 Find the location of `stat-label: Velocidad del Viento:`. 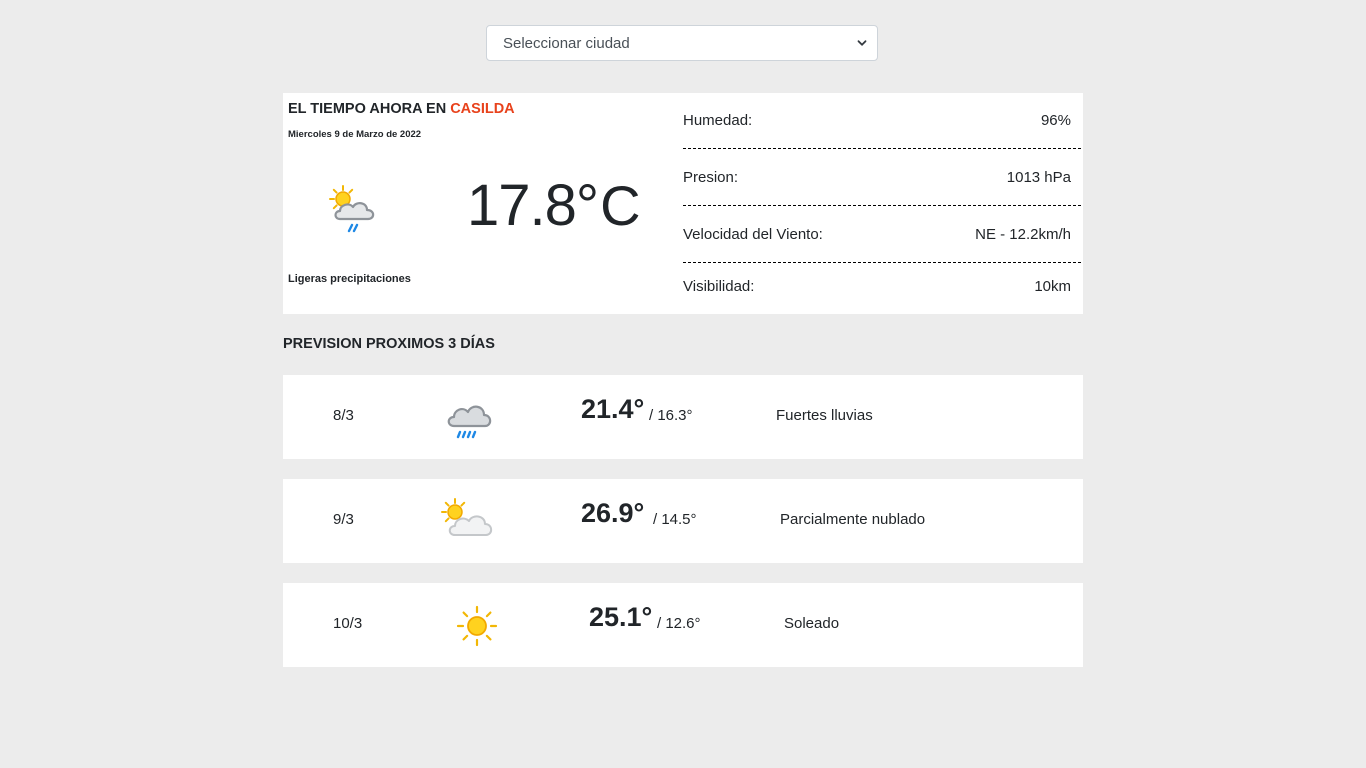

stat-label: Velocidad del Viento: is located at coordinates (753, 234).